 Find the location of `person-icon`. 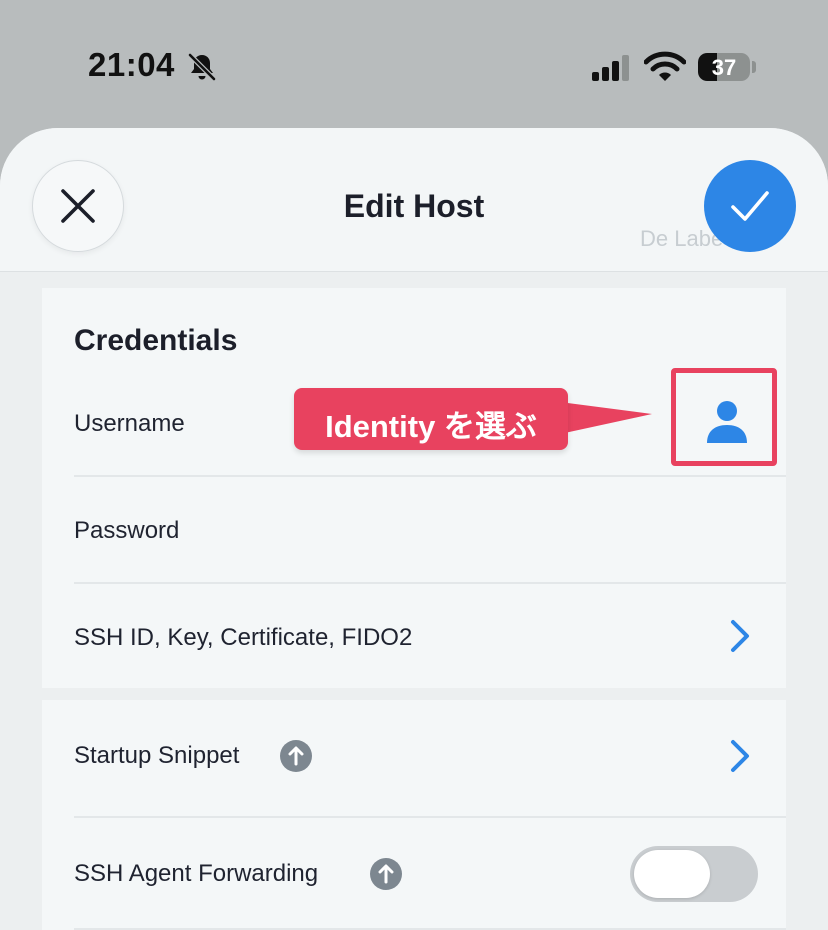

person-icon is located at coordinates (727, 422).